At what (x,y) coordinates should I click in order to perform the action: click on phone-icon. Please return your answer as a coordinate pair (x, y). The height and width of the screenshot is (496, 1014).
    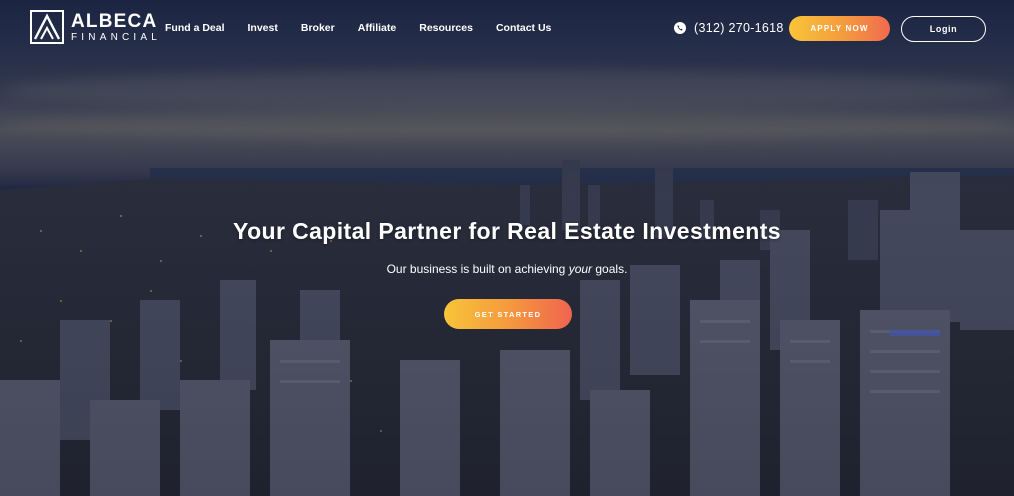
    Looking at the image, I should click on (680, 28).